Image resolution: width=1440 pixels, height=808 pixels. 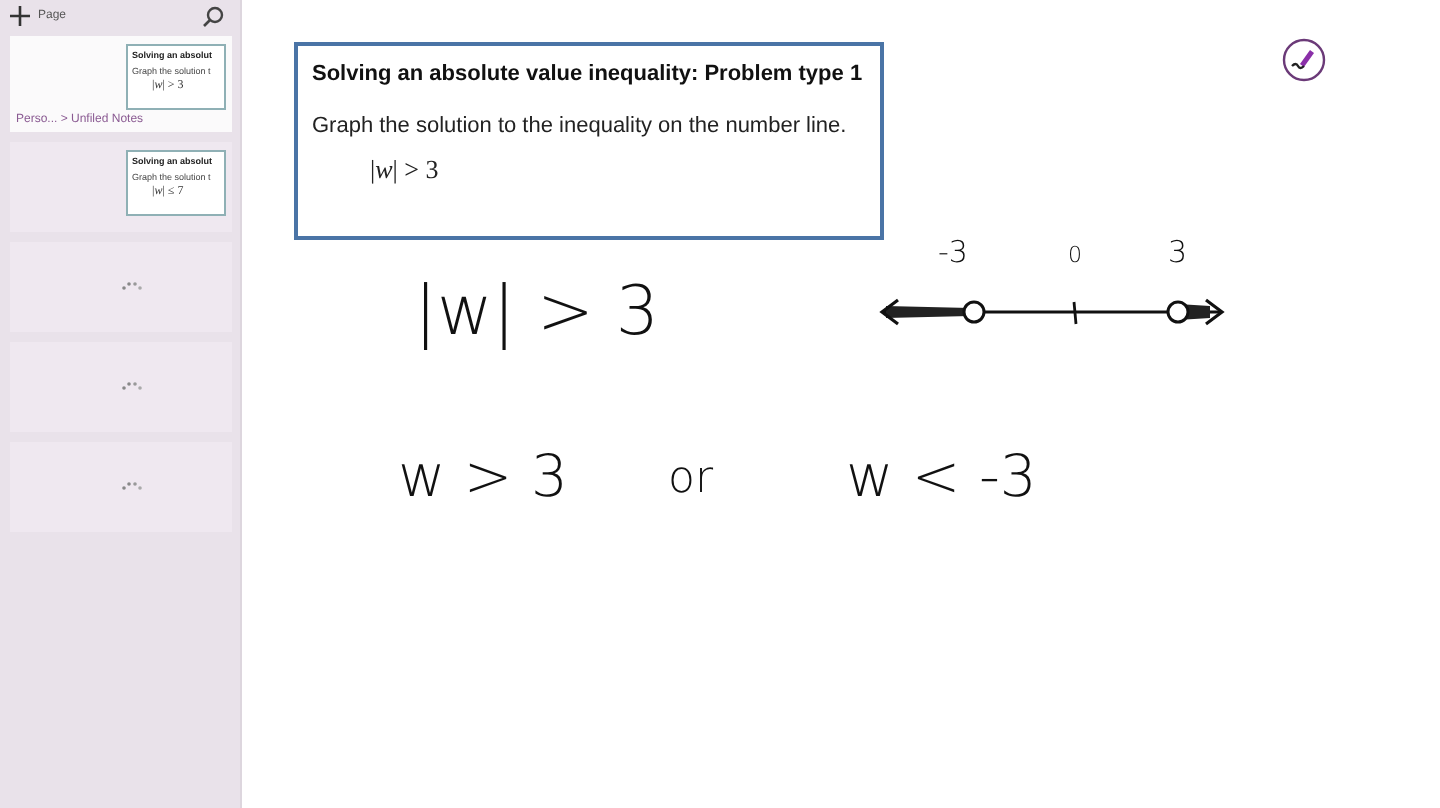 What do you see at coordinates (691, 479) in the screenshot?
I see `handwritten-word: or` at bounding box center [691, 479].